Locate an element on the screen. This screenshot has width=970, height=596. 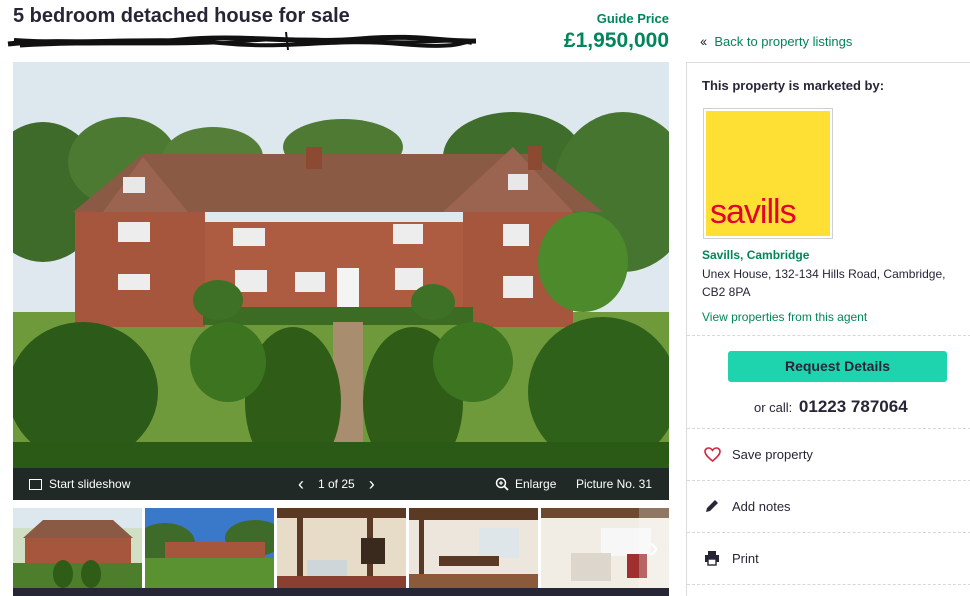
save-property-button: Save property is located at coordinates (758, 454).